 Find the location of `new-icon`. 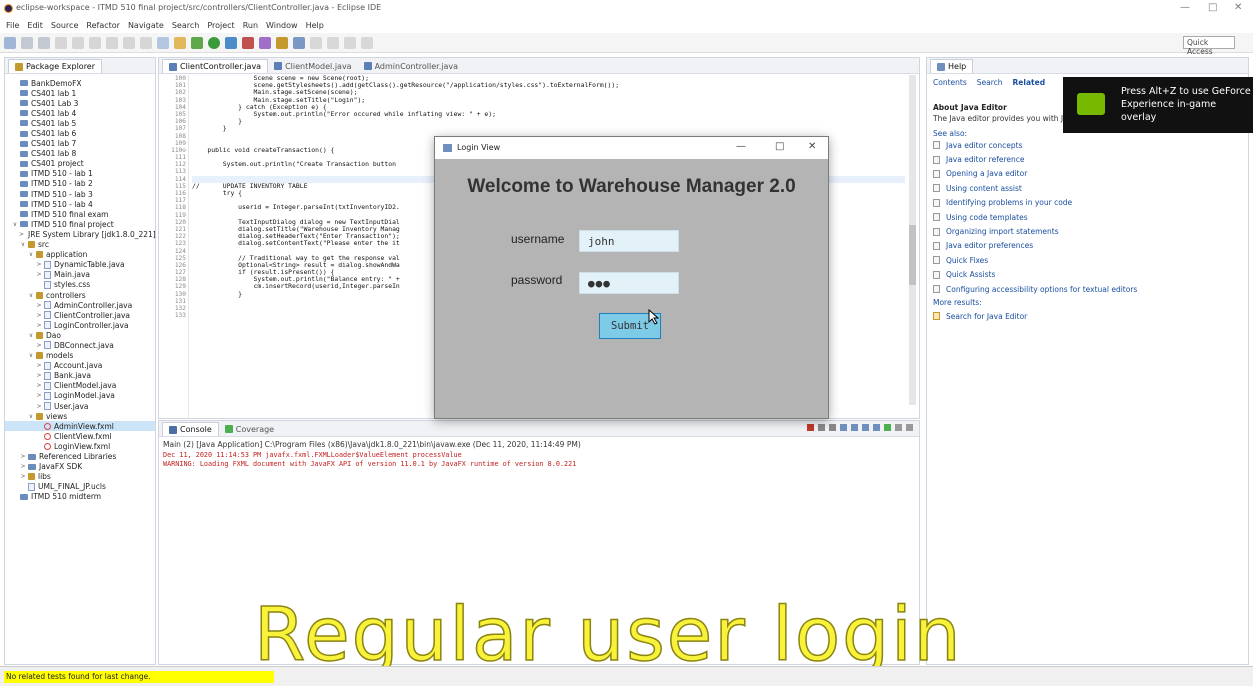

new-icon is located at coordinates (10, 42).